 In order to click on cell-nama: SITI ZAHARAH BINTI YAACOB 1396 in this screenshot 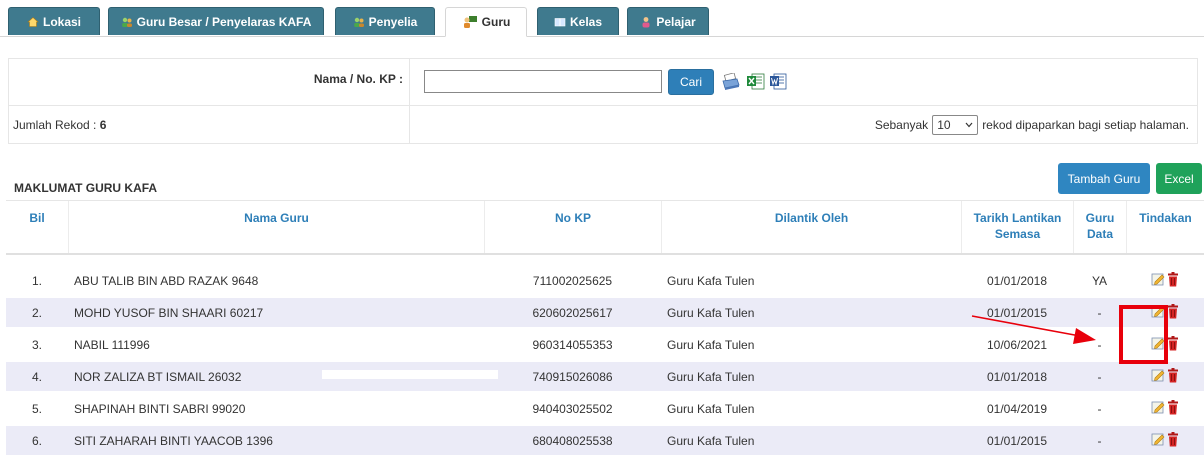, I will do `click(173, 440)`.